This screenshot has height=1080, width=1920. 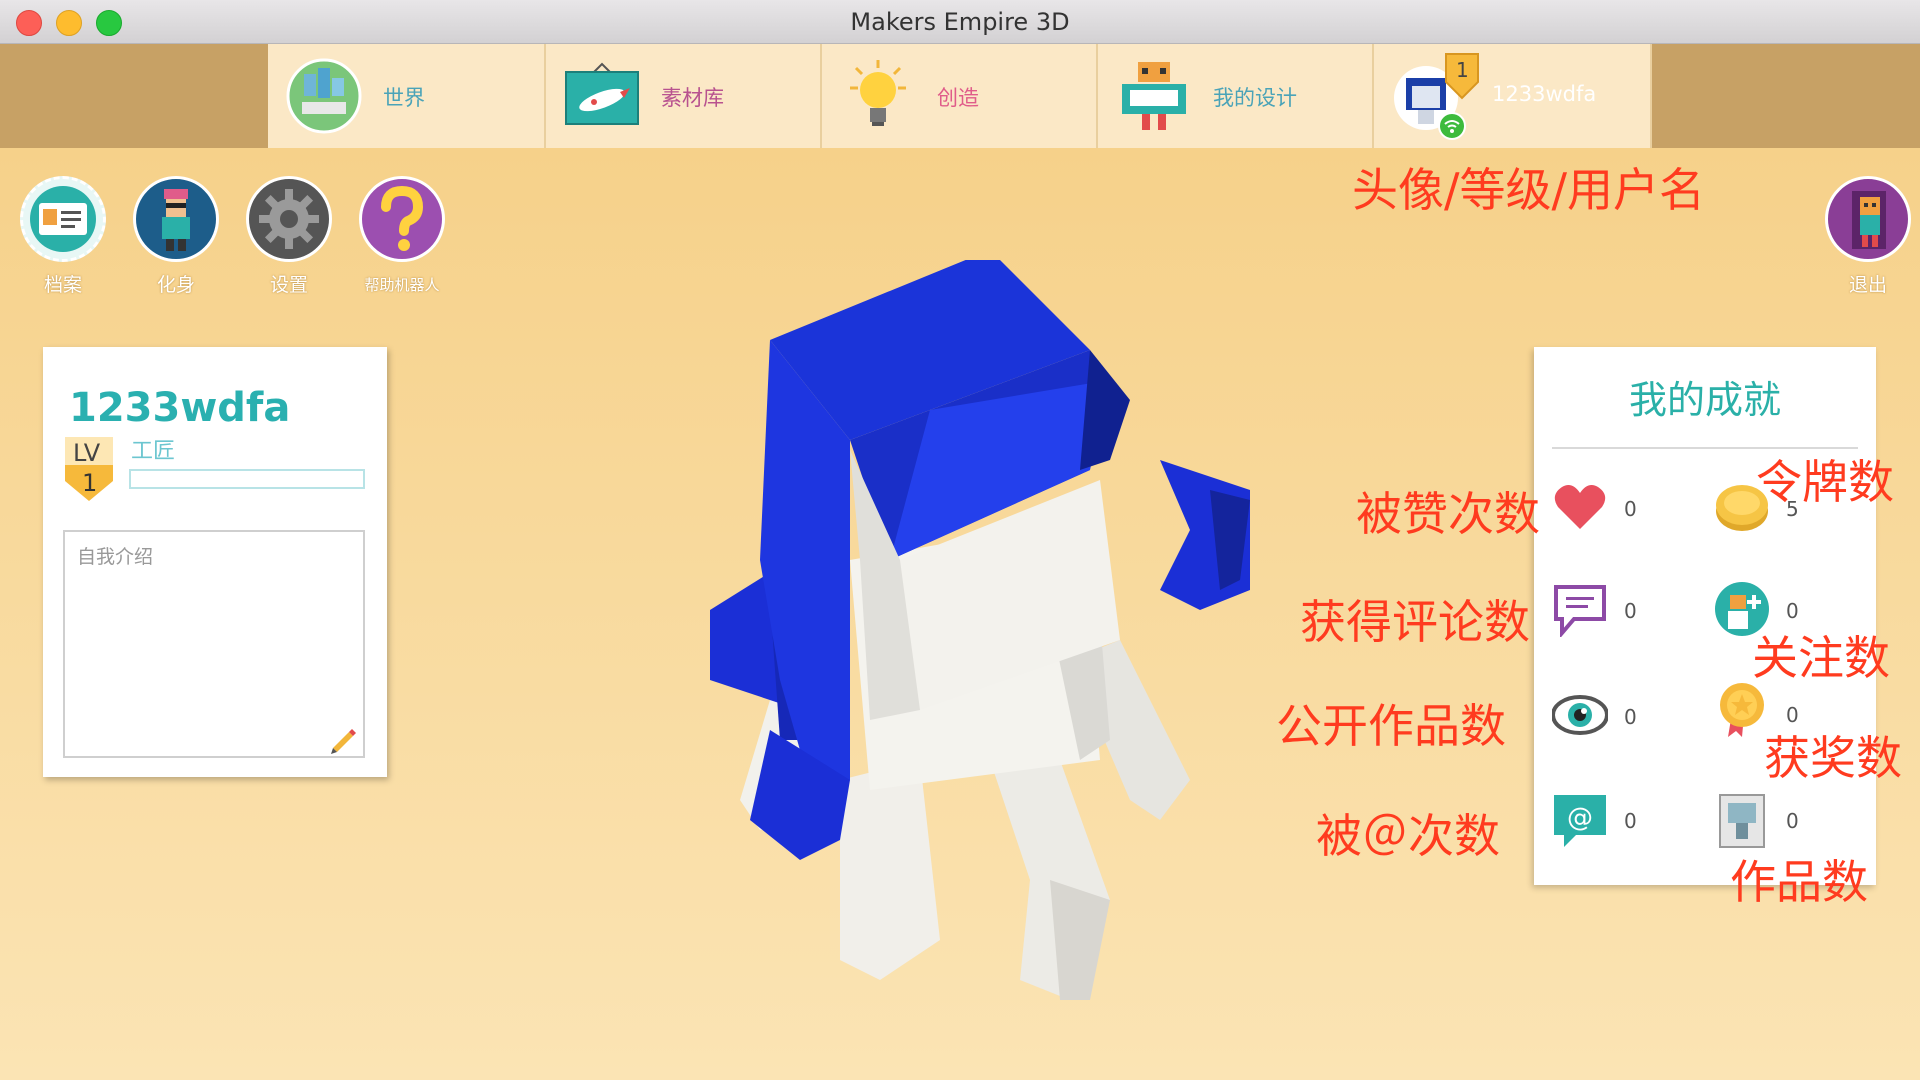 I want to click on rocket-library-icon, so click(x=602, y=93).